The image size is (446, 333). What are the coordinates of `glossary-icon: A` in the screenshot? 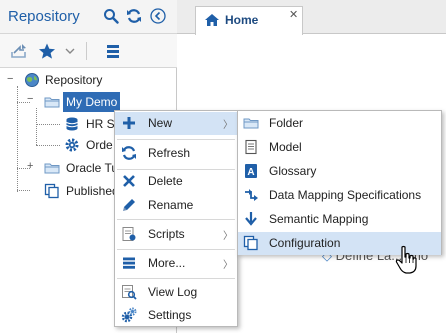 It's located at (251, 171).